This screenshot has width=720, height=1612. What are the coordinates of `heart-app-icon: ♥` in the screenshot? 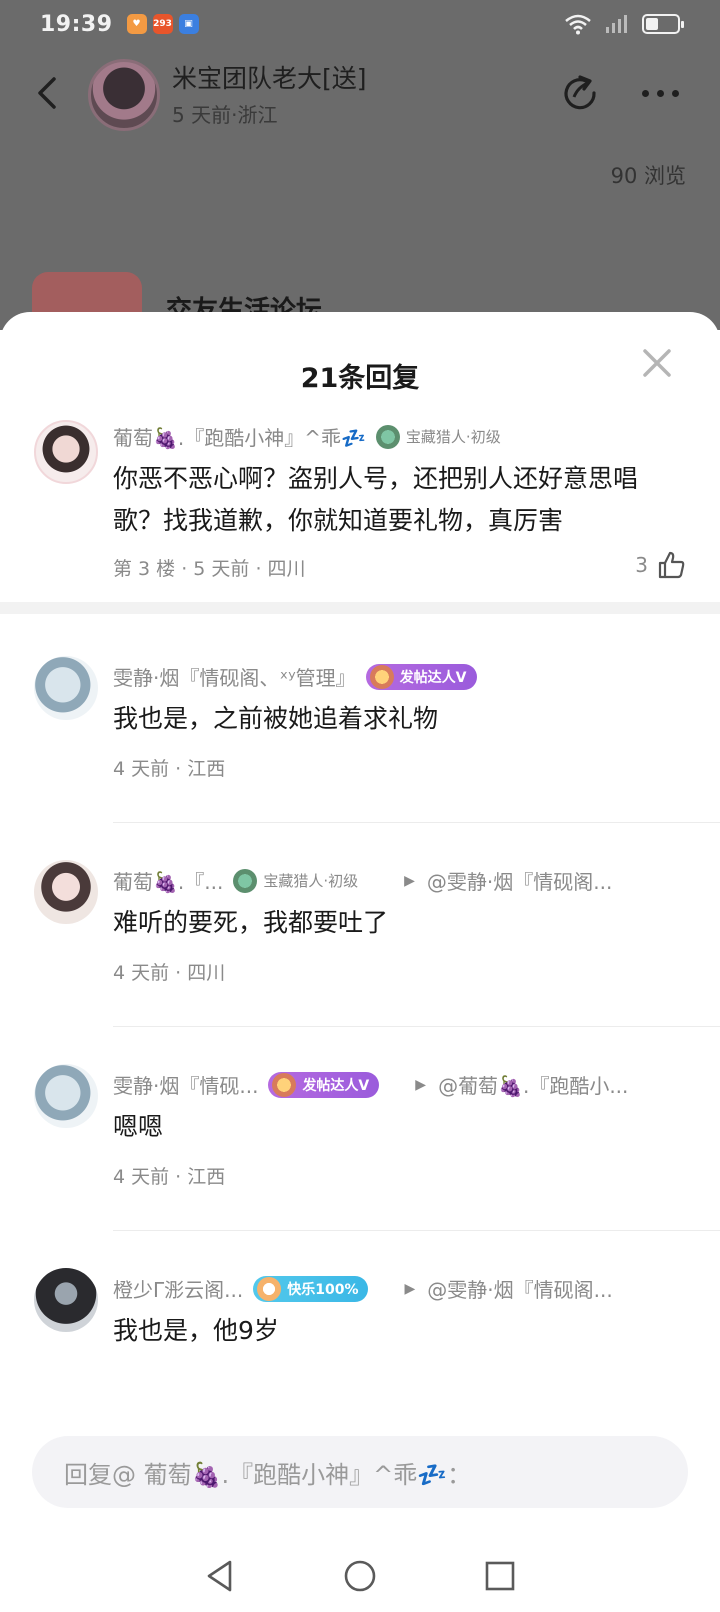 It's located at (136, 24).